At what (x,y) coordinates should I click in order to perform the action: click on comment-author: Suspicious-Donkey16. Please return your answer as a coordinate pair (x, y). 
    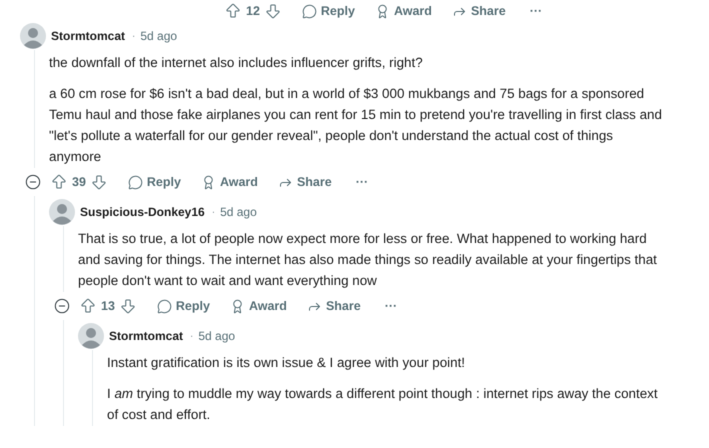
    Looking at the image, I should click on (142, 212).